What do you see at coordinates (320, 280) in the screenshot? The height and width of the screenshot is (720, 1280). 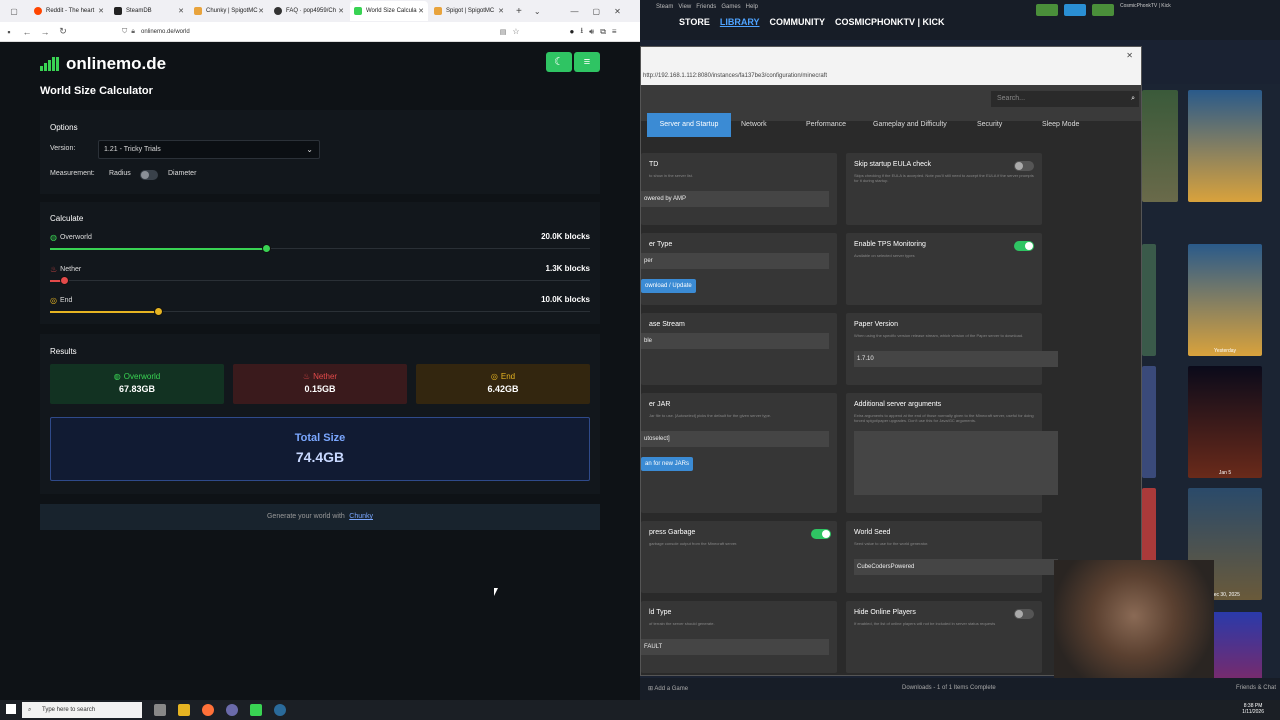 I see `nether-slider` at bounding box center [320, 280].